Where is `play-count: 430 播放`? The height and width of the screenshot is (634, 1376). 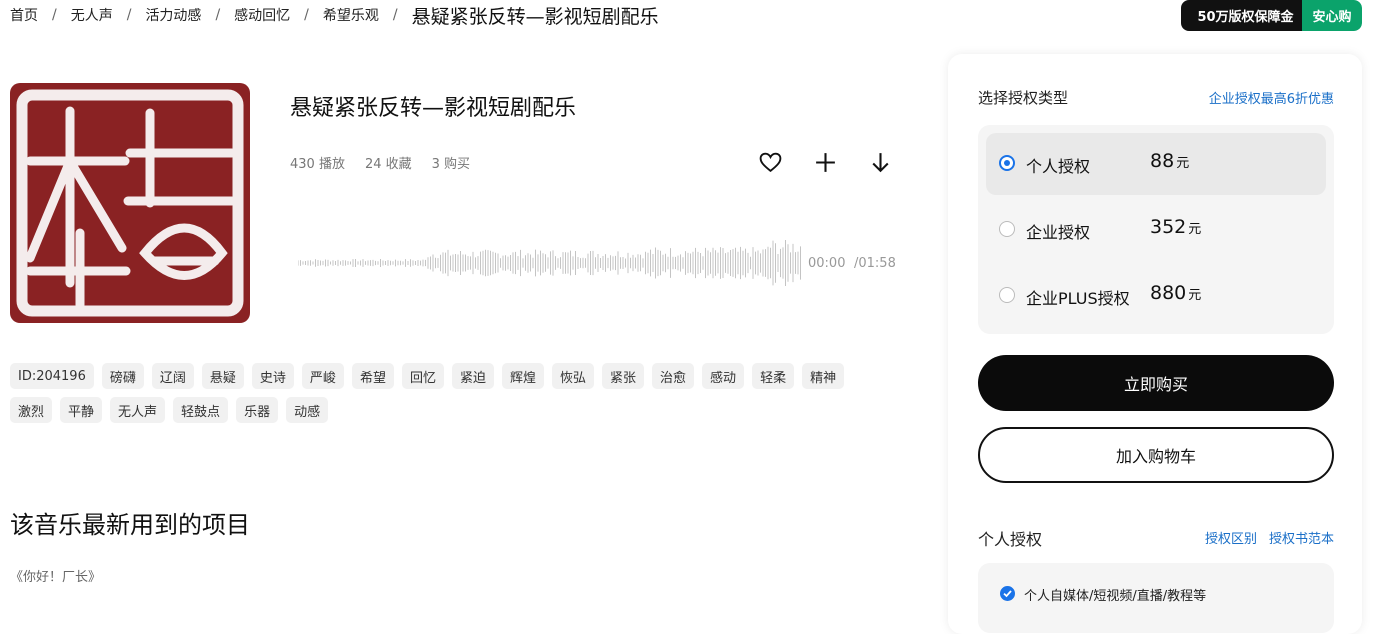
play-count: 430 播放 is located at coordinates (317, 164).